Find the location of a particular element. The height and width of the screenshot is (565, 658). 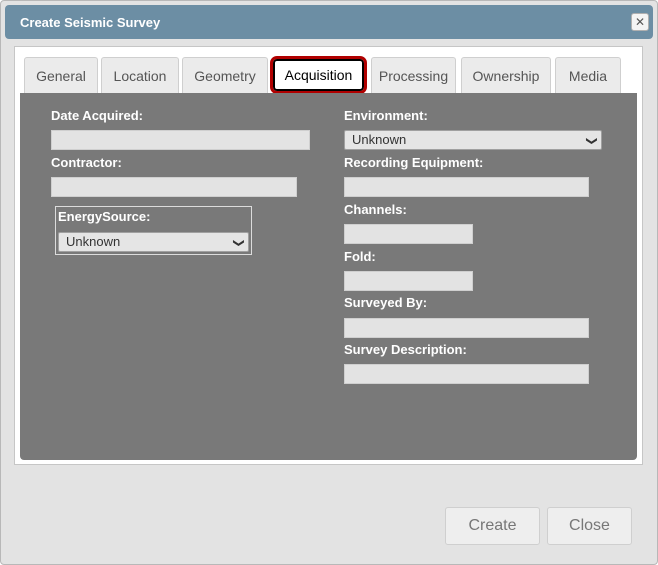

contractor-label: Contractor: is located at coordinates (86, 162).